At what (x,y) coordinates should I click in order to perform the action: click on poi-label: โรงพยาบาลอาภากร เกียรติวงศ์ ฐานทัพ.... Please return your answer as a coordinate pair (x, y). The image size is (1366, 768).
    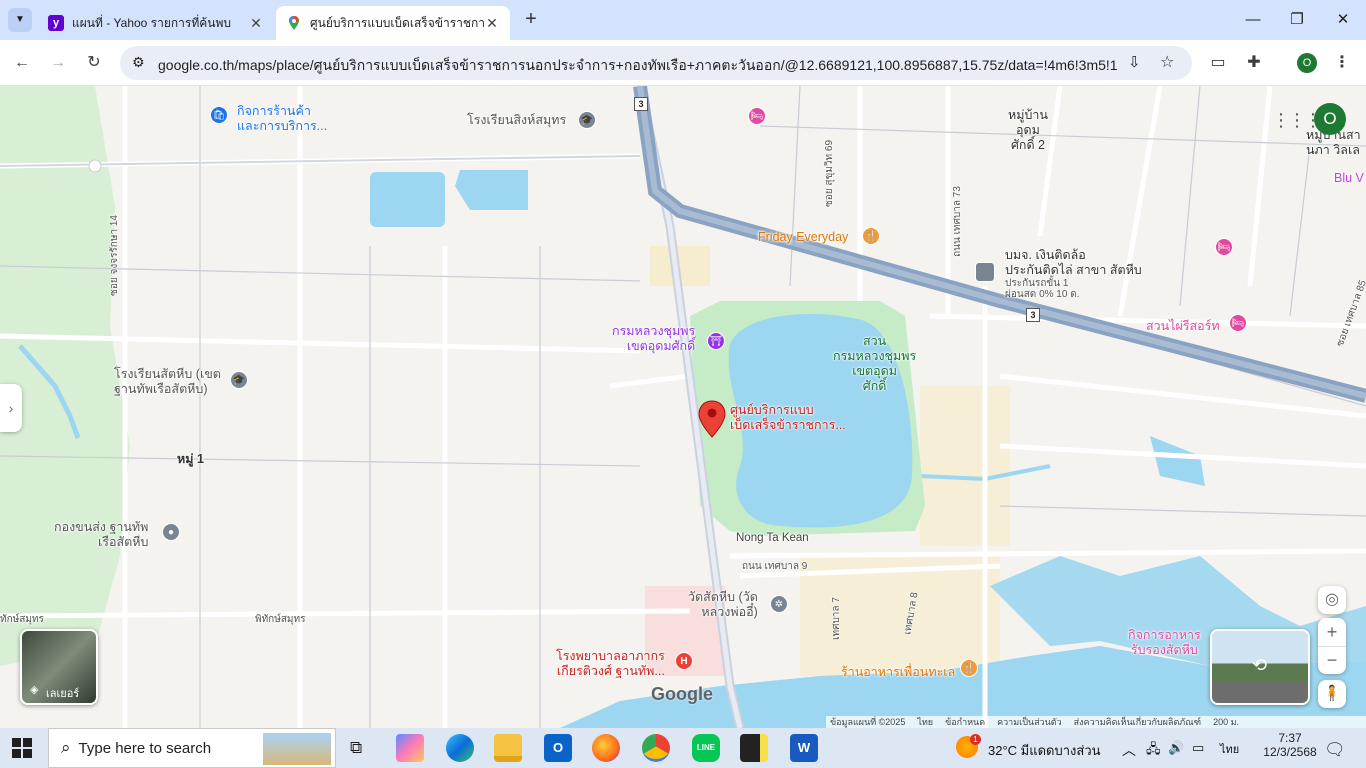
    Looking at the image, I should click on (610, 664).